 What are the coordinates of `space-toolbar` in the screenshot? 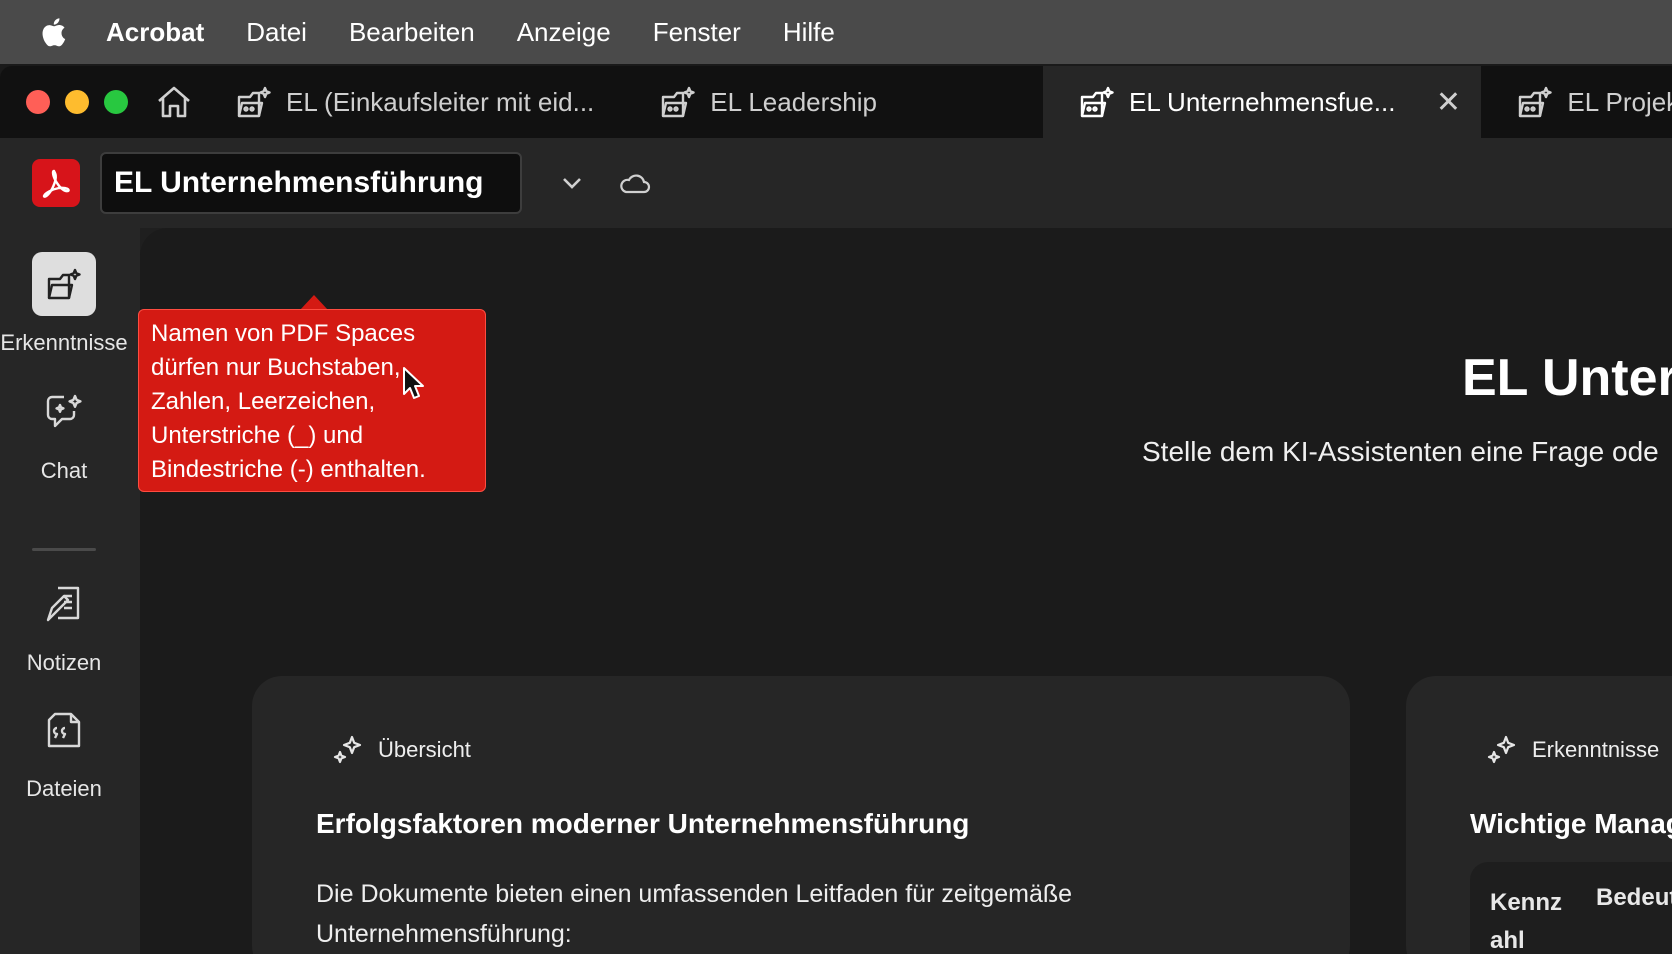 It's located at (836, 183).